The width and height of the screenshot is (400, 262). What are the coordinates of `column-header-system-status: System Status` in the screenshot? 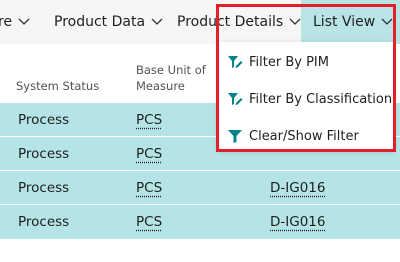 It's located at (57, 86).